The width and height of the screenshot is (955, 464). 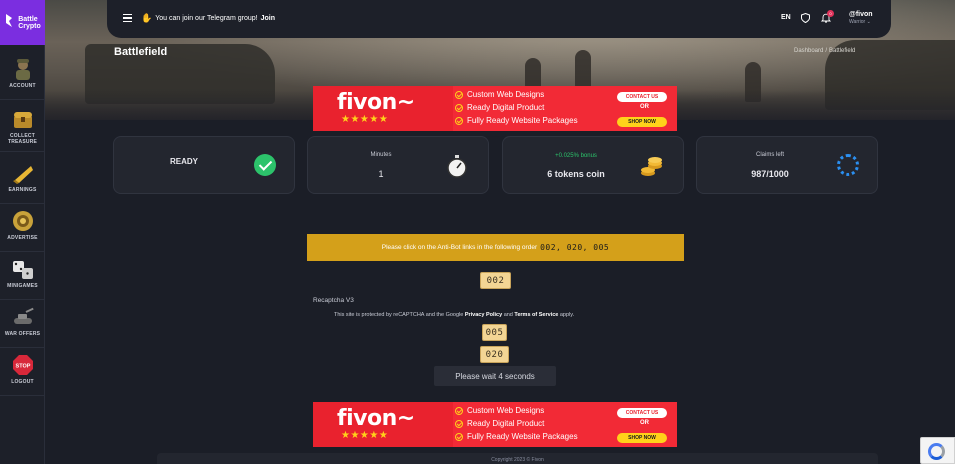 What do you see at coordinates (204, 165) in the screenshot?
I see `status-card: READY` at bounding box center [204, 165].